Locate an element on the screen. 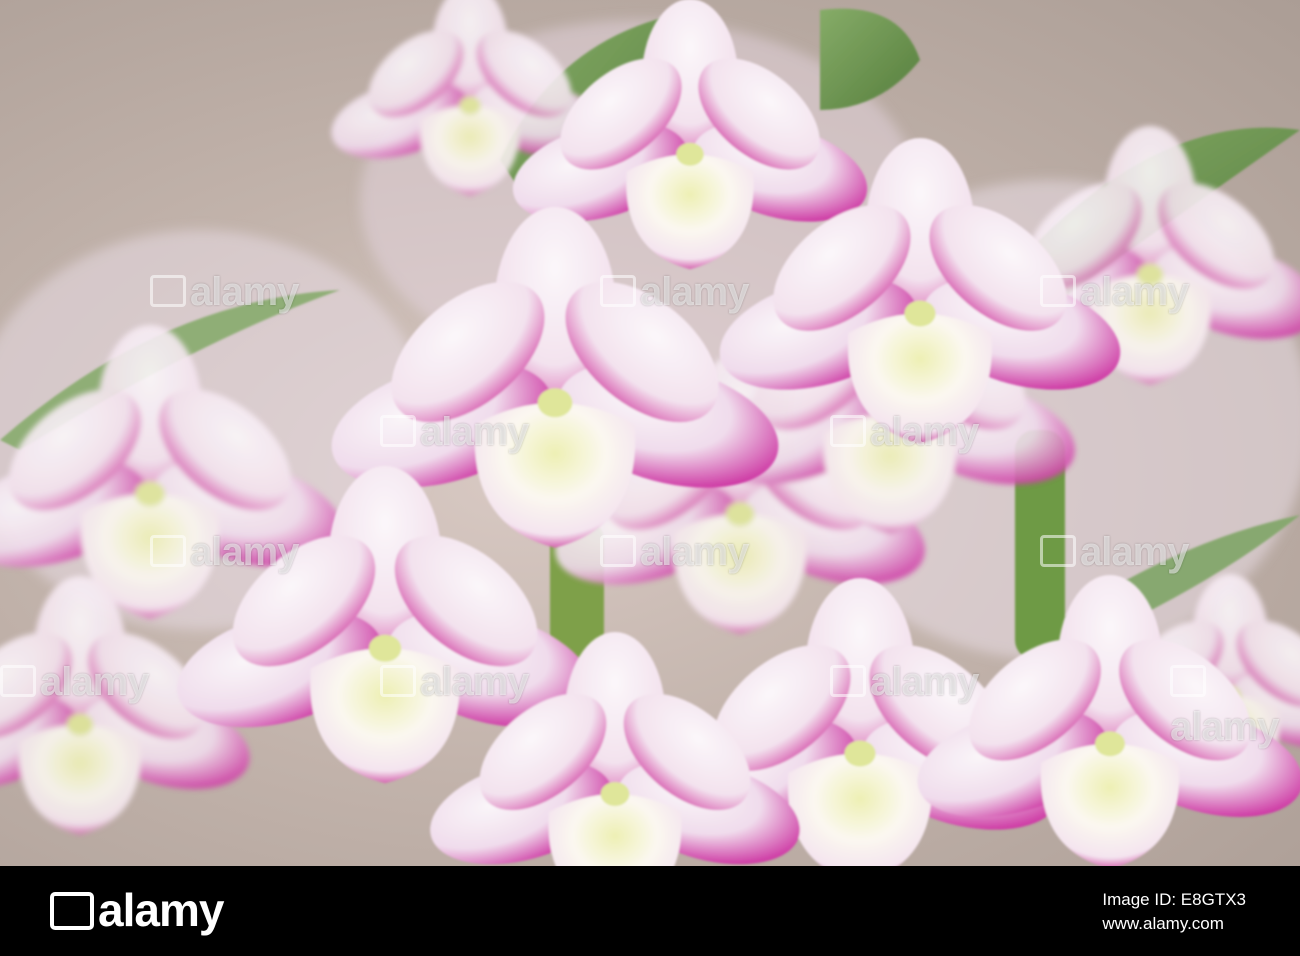 The height and width of the screenshot is (956, 1300). image-meta: Image ID: E8GTX3 www.alamy.com is located at coordinates (1174, 912).